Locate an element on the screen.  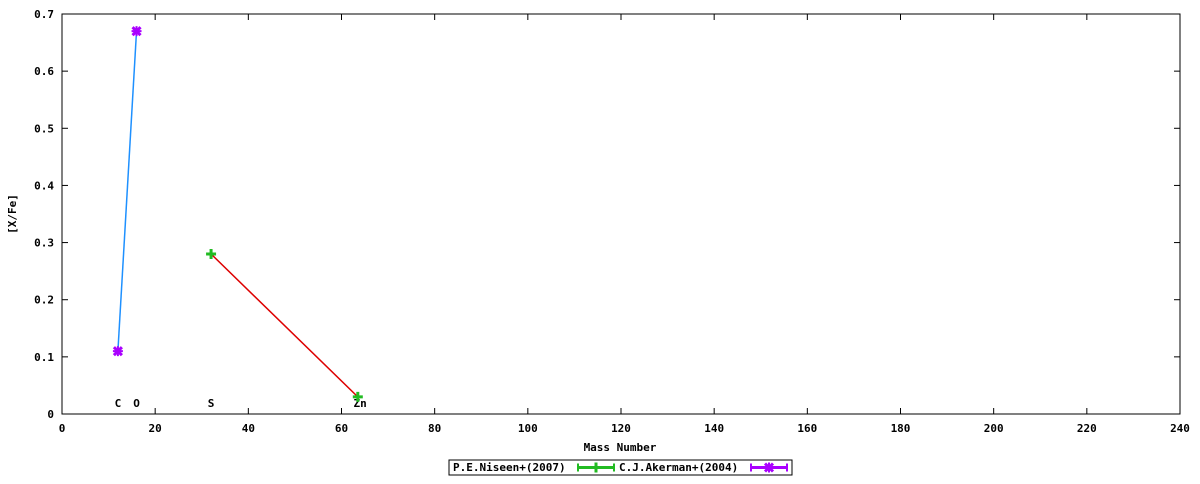
legend-layer: P.E.Niseen+(2007) C.J.Akerman+(2004) is located at coordinates (620, 467).